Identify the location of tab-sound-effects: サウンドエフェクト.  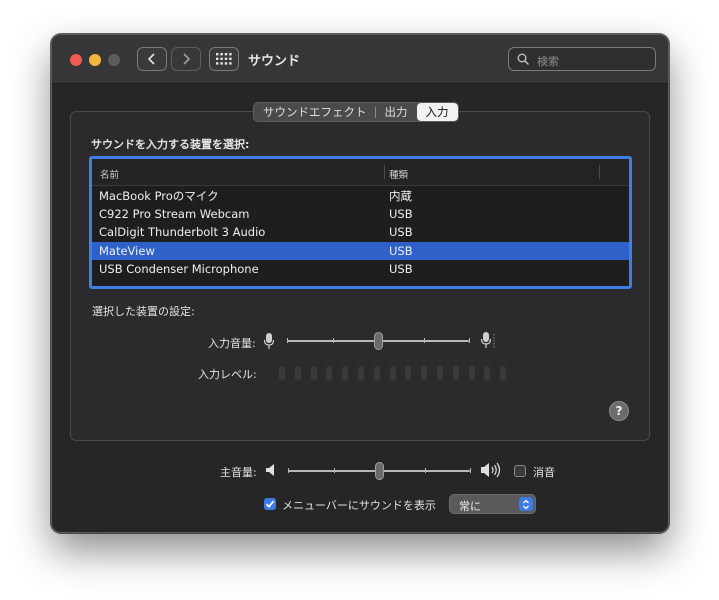
(315, 112).